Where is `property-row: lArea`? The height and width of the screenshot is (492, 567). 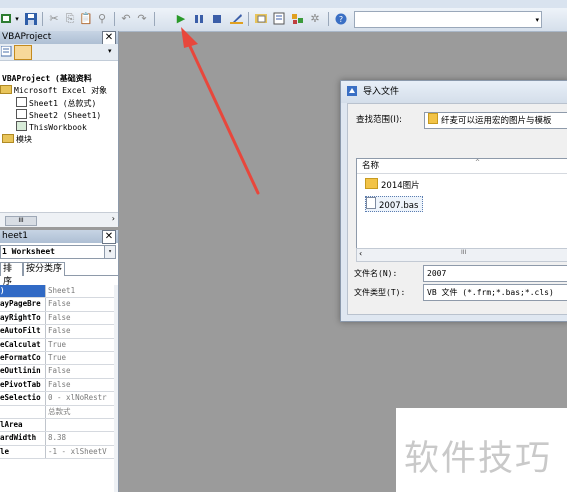 property-row: lArea is located at coordinates (57, 425).